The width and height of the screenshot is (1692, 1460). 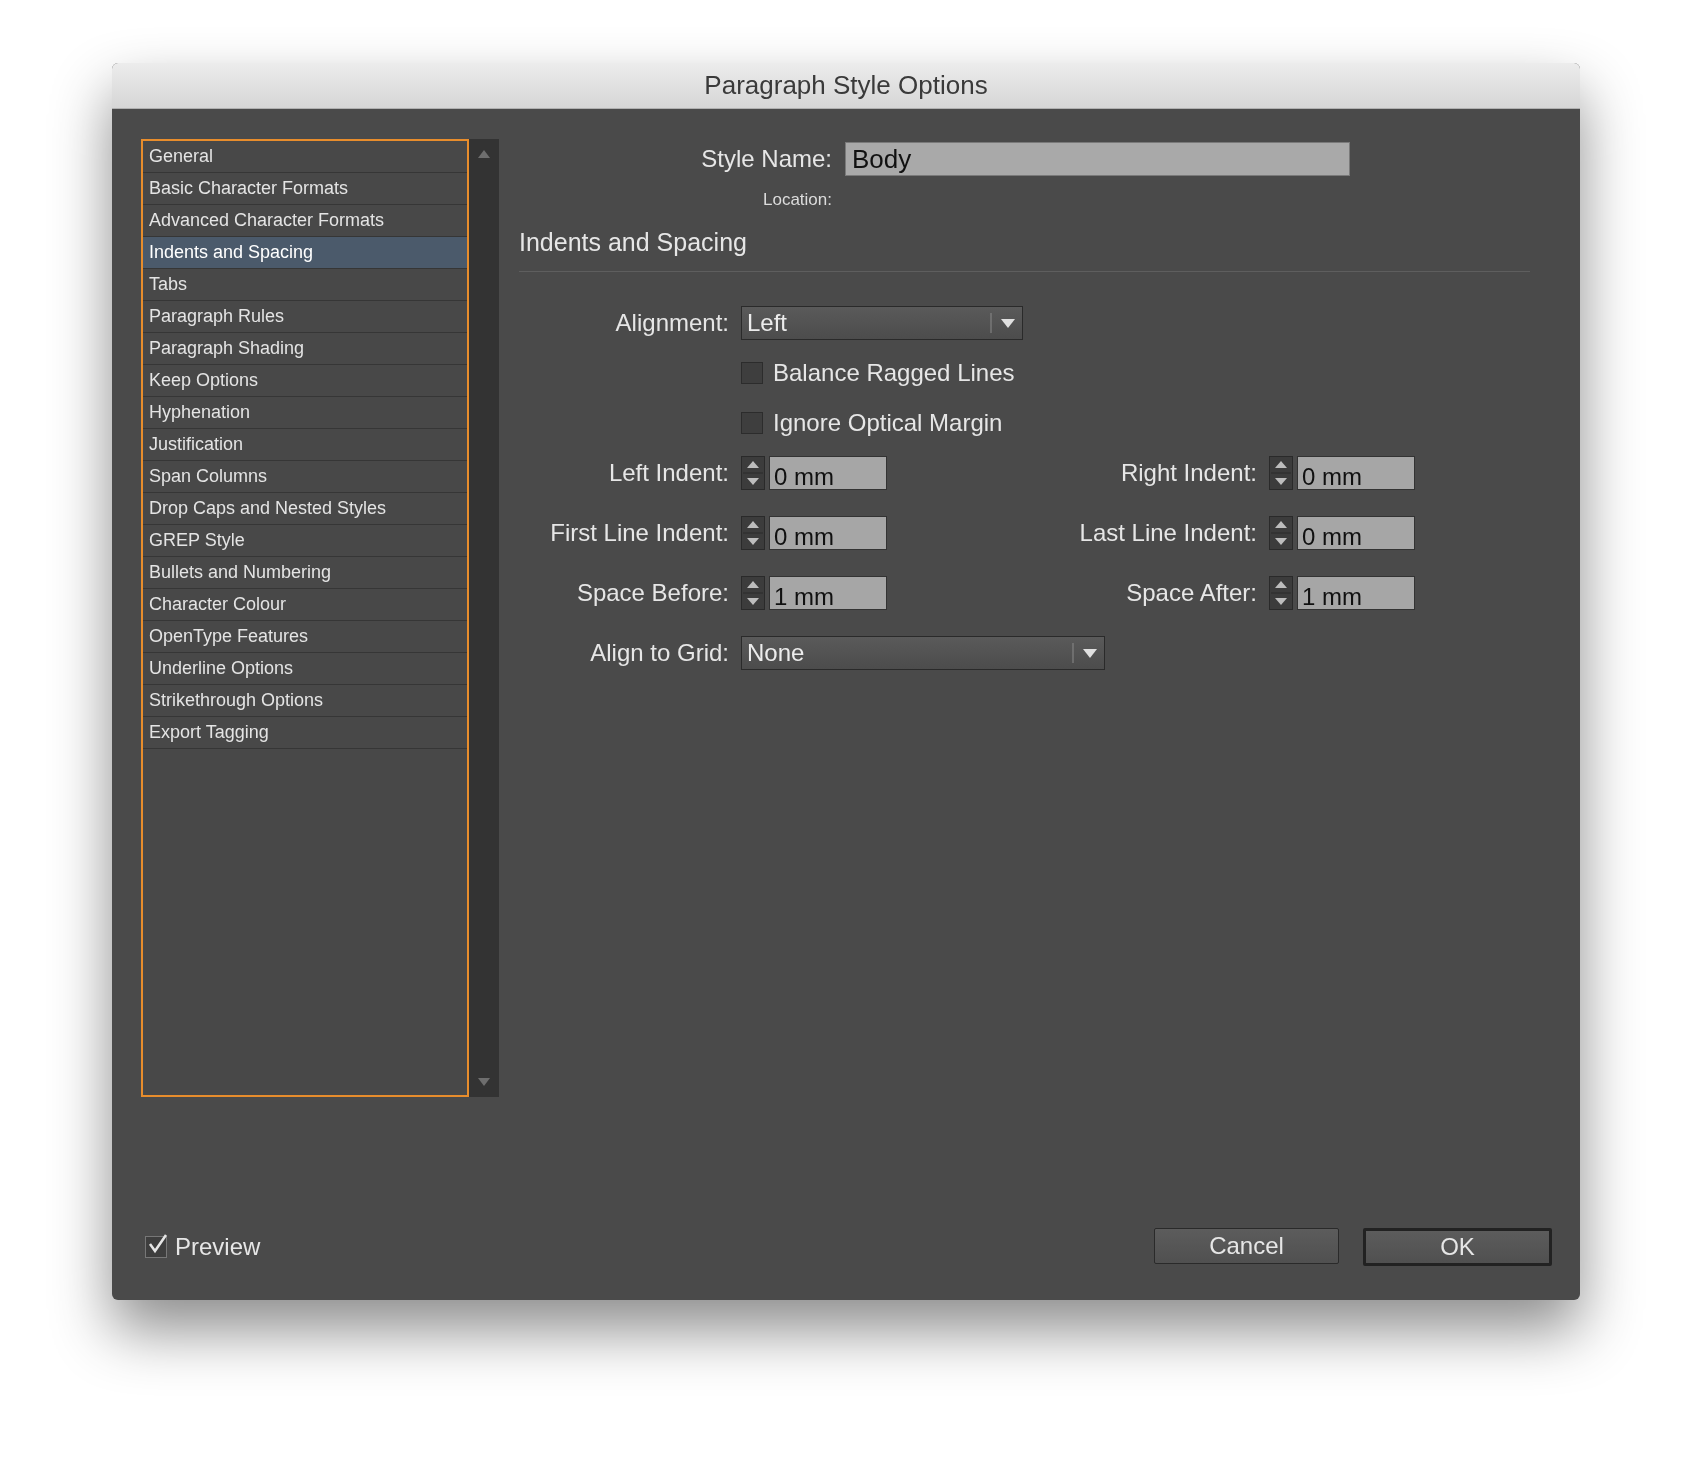 What do you see at coordinates (305, 669) in the screenshot?
I see `category-item: Underline Options` at bounding box center [305, 669].